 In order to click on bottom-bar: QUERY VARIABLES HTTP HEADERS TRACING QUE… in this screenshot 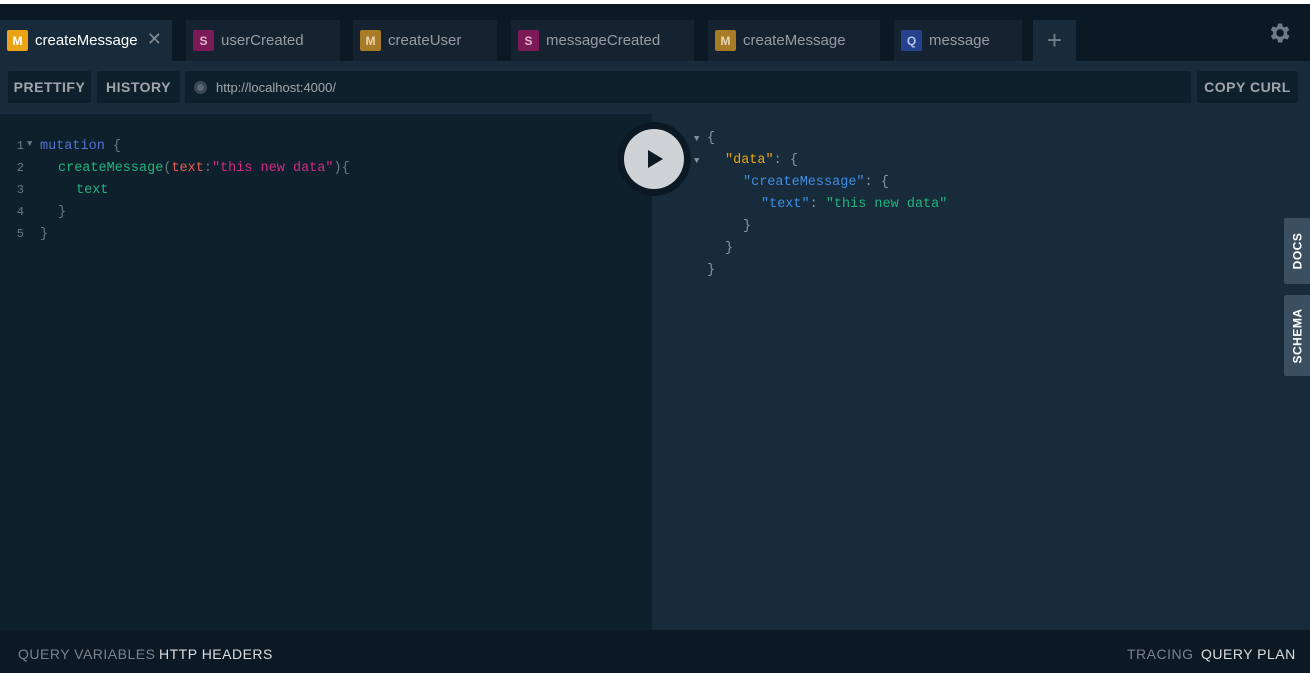, I will do `click(655, 651)`.